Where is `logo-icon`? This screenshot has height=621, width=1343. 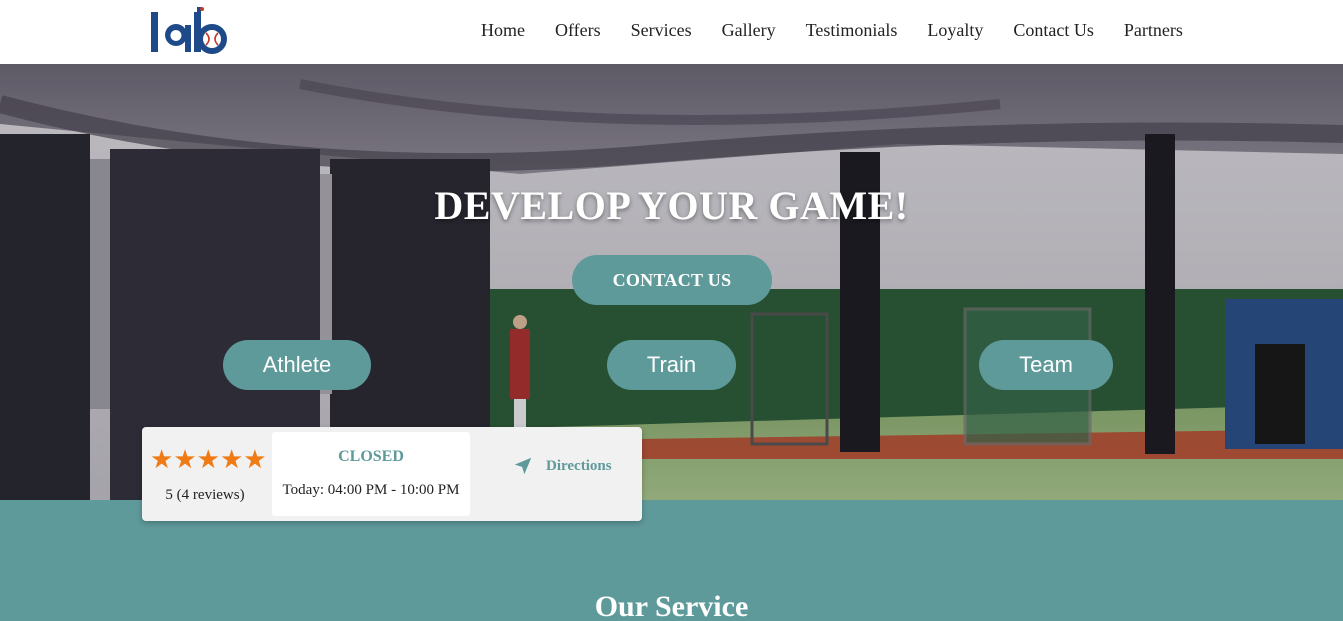
logo-icon is located at coordinates (189, 30).